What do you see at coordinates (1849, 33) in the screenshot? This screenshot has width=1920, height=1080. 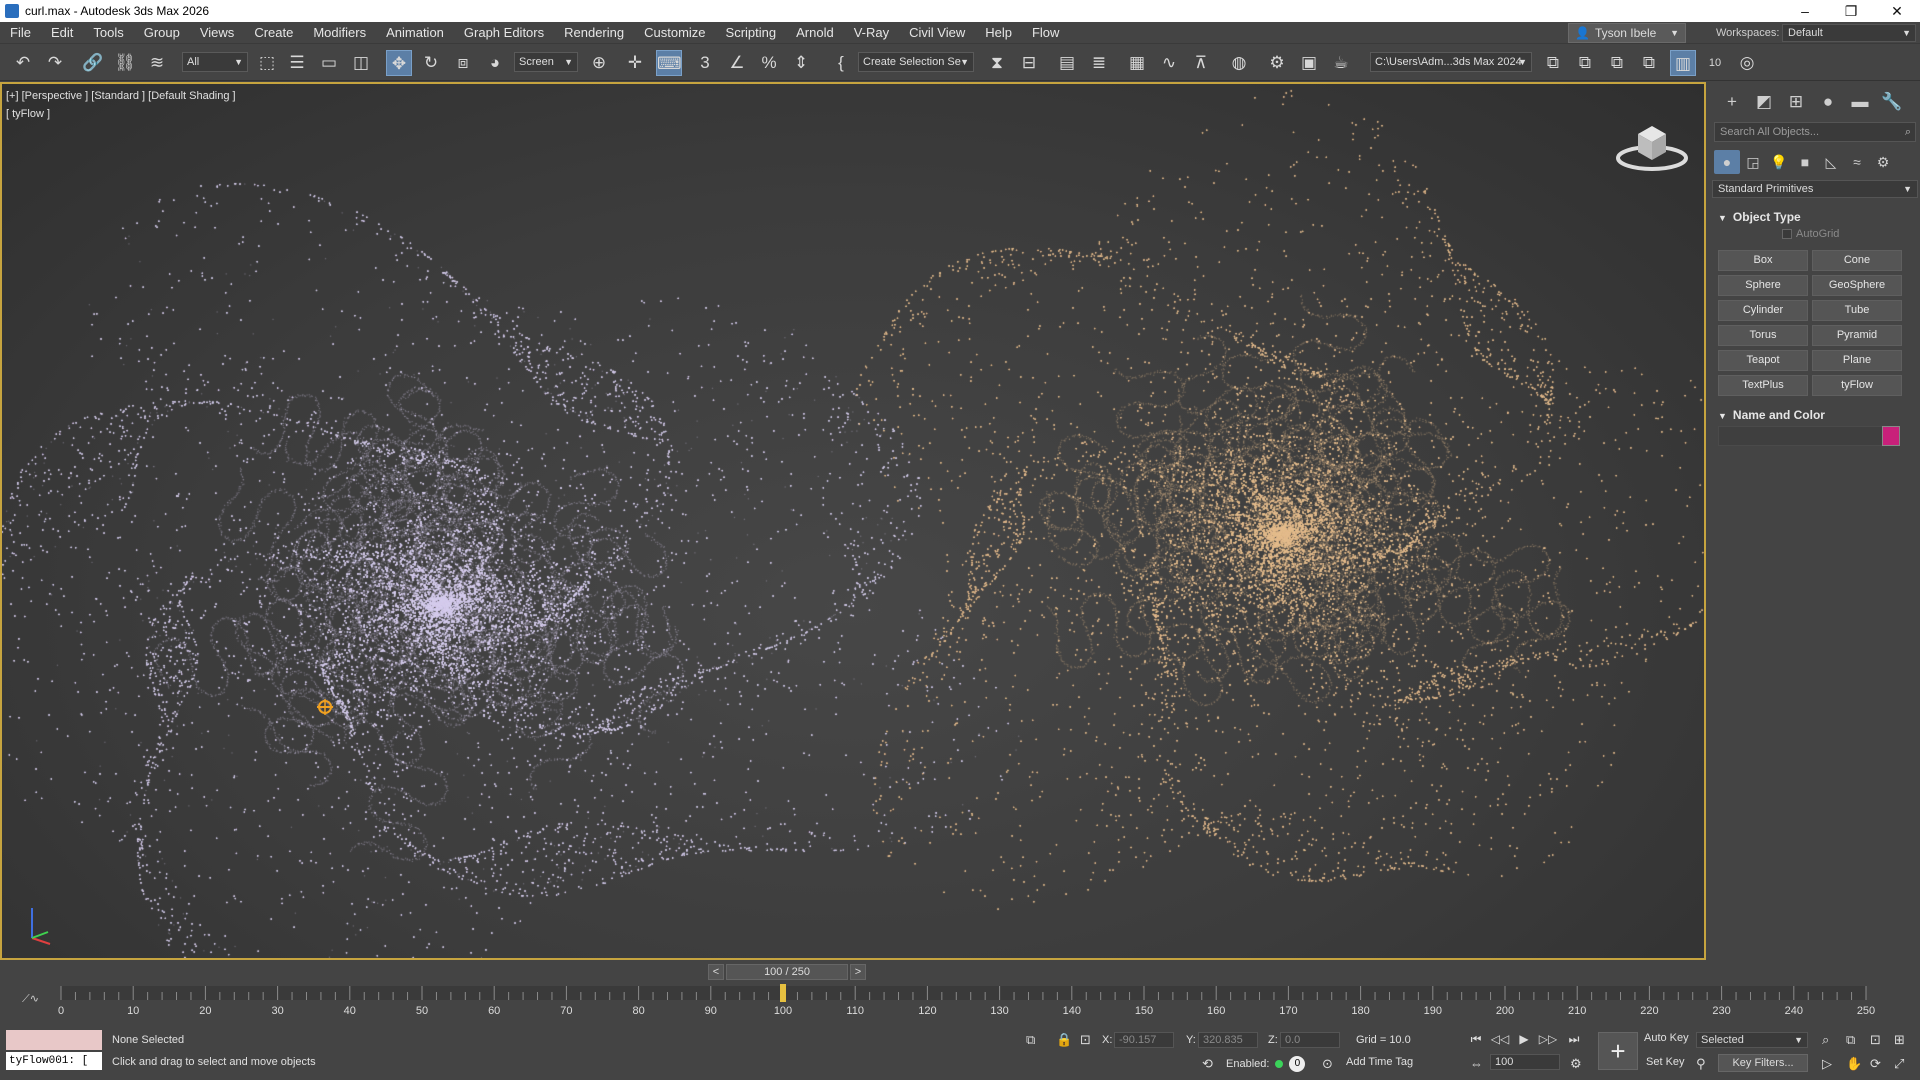 I see `workspace-dropdown: Default ▼` at bounding box center [1849, 33].